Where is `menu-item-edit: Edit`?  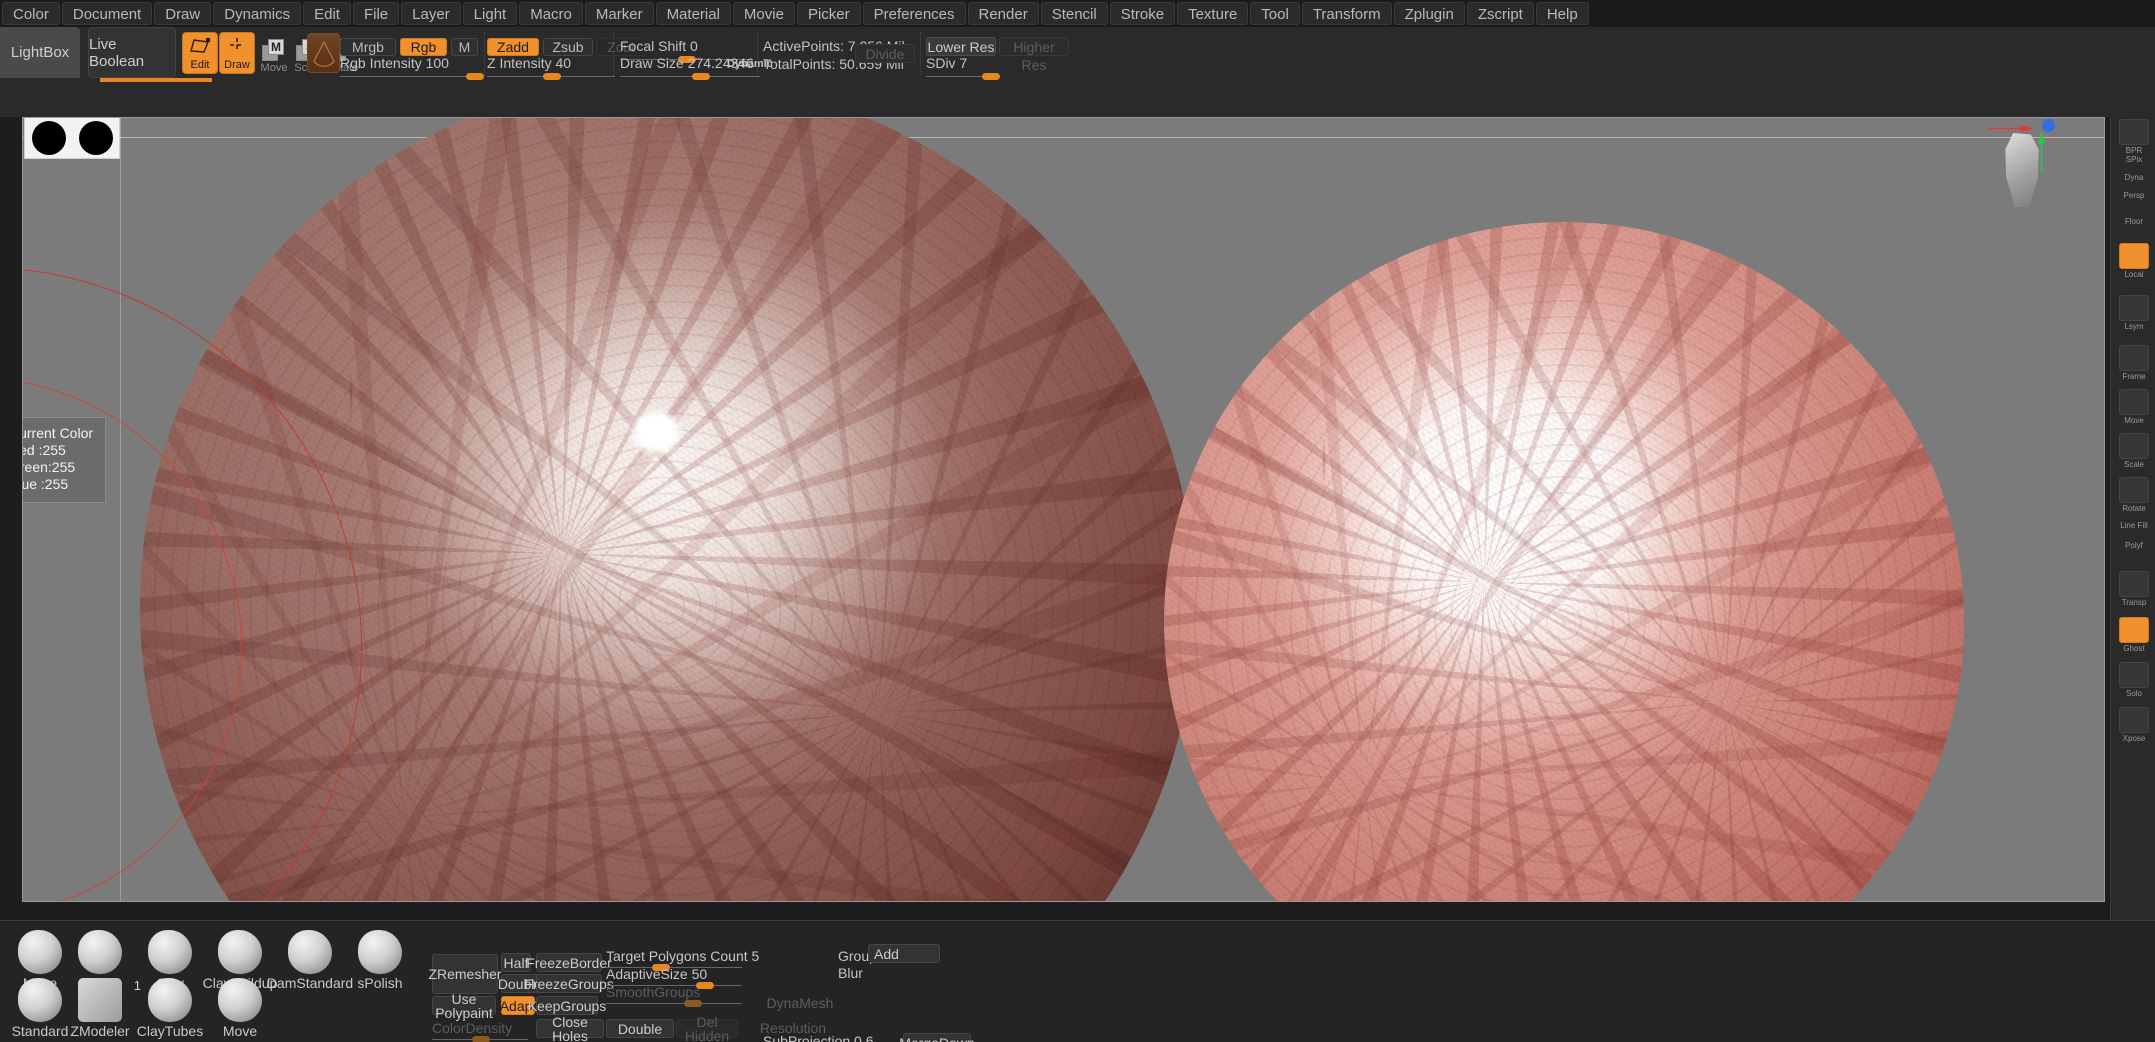 menu-item-edit: Edit is located at coordinates (327, 13).